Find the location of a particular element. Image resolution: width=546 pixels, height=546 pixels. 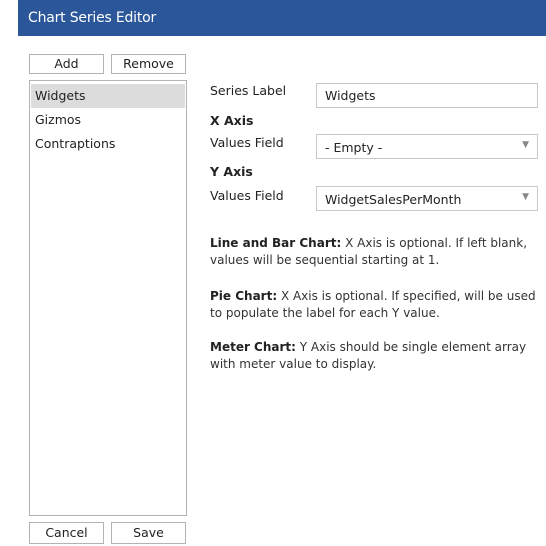

help-title: Meter Chart: is located at coordinates (253, 347).